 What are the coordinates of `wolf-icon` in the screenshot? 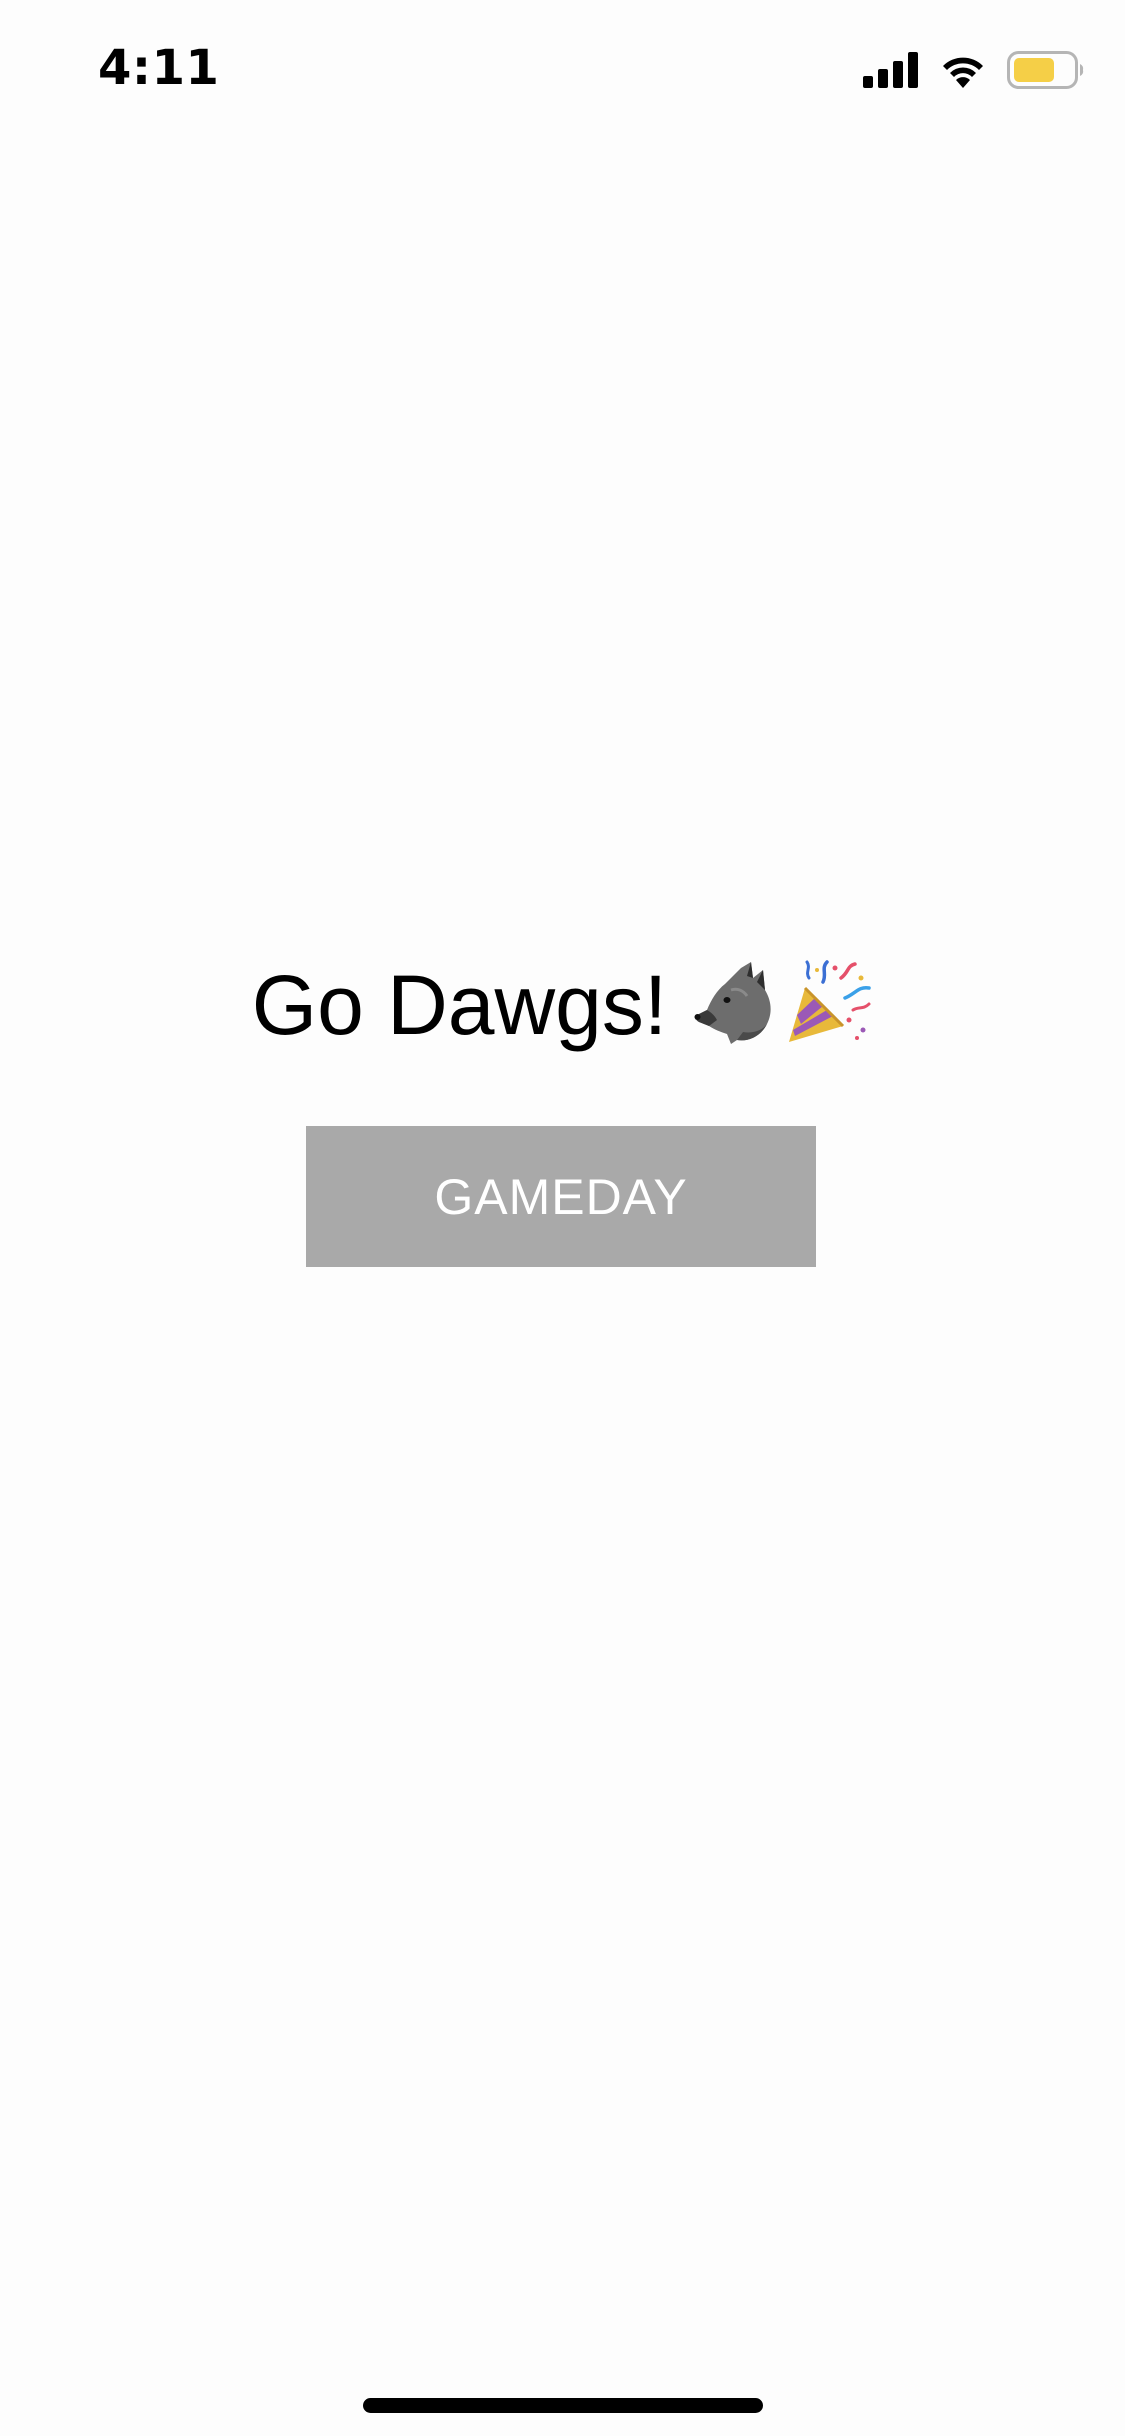 It's located at (734, 1005).